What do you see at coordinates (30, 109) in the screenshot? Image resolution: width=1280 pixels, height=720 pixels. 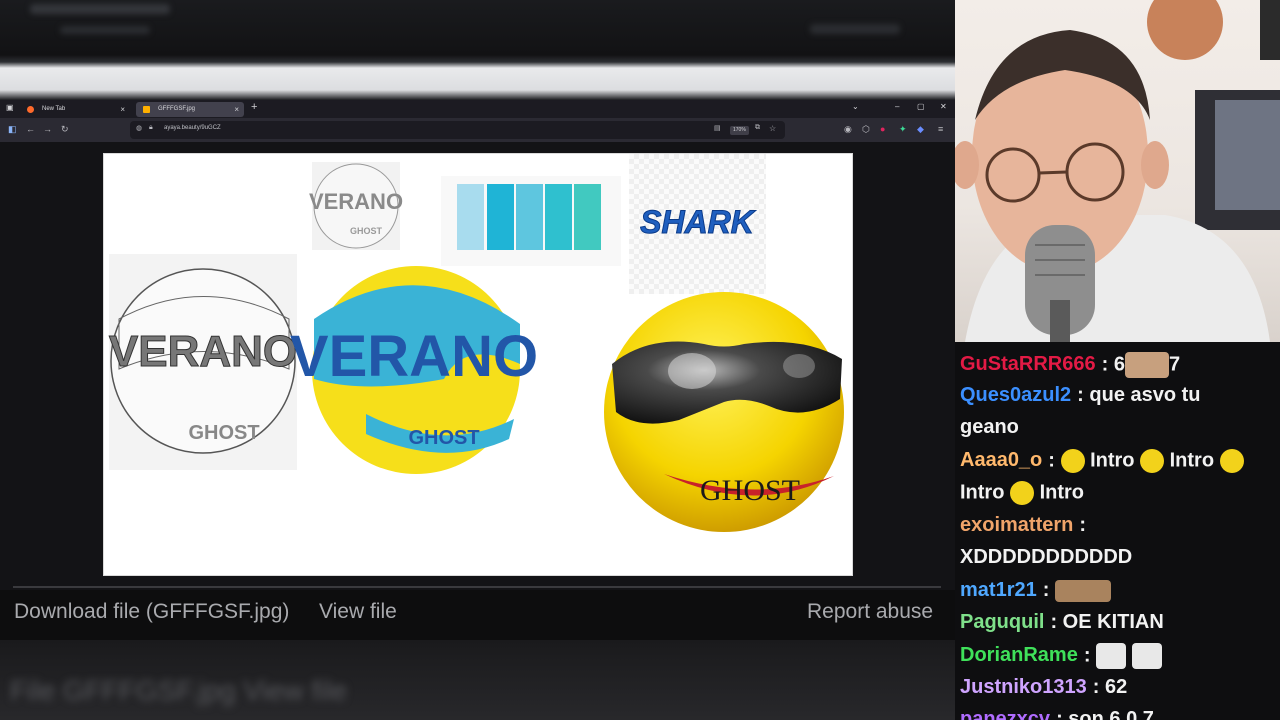 I see `firefox-icon` at bounding box center [30, 109].